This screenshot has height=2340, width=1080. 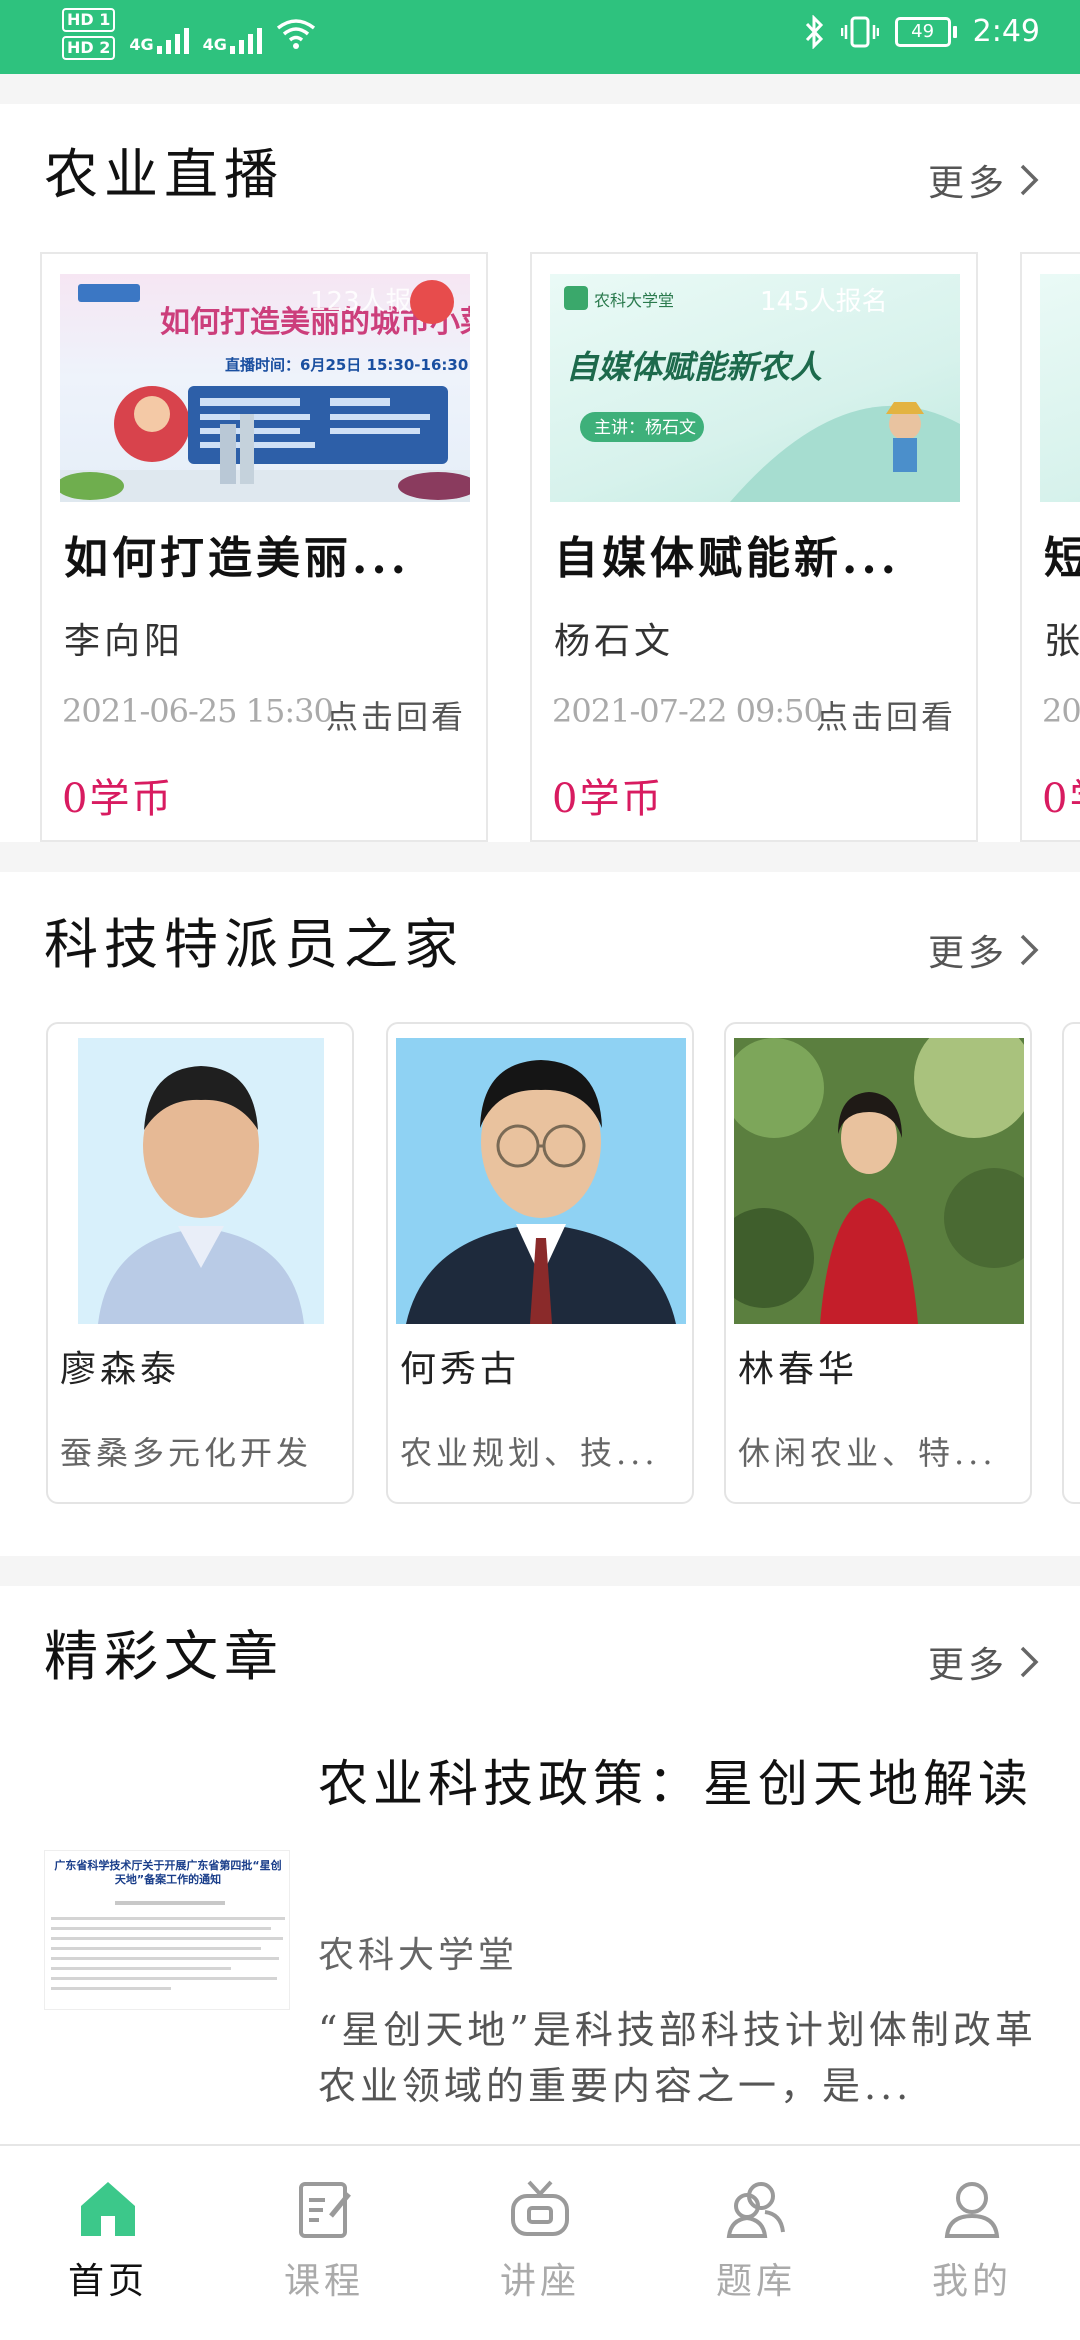 I want to click on bluetooth-icon, so click(x=814, y=31).